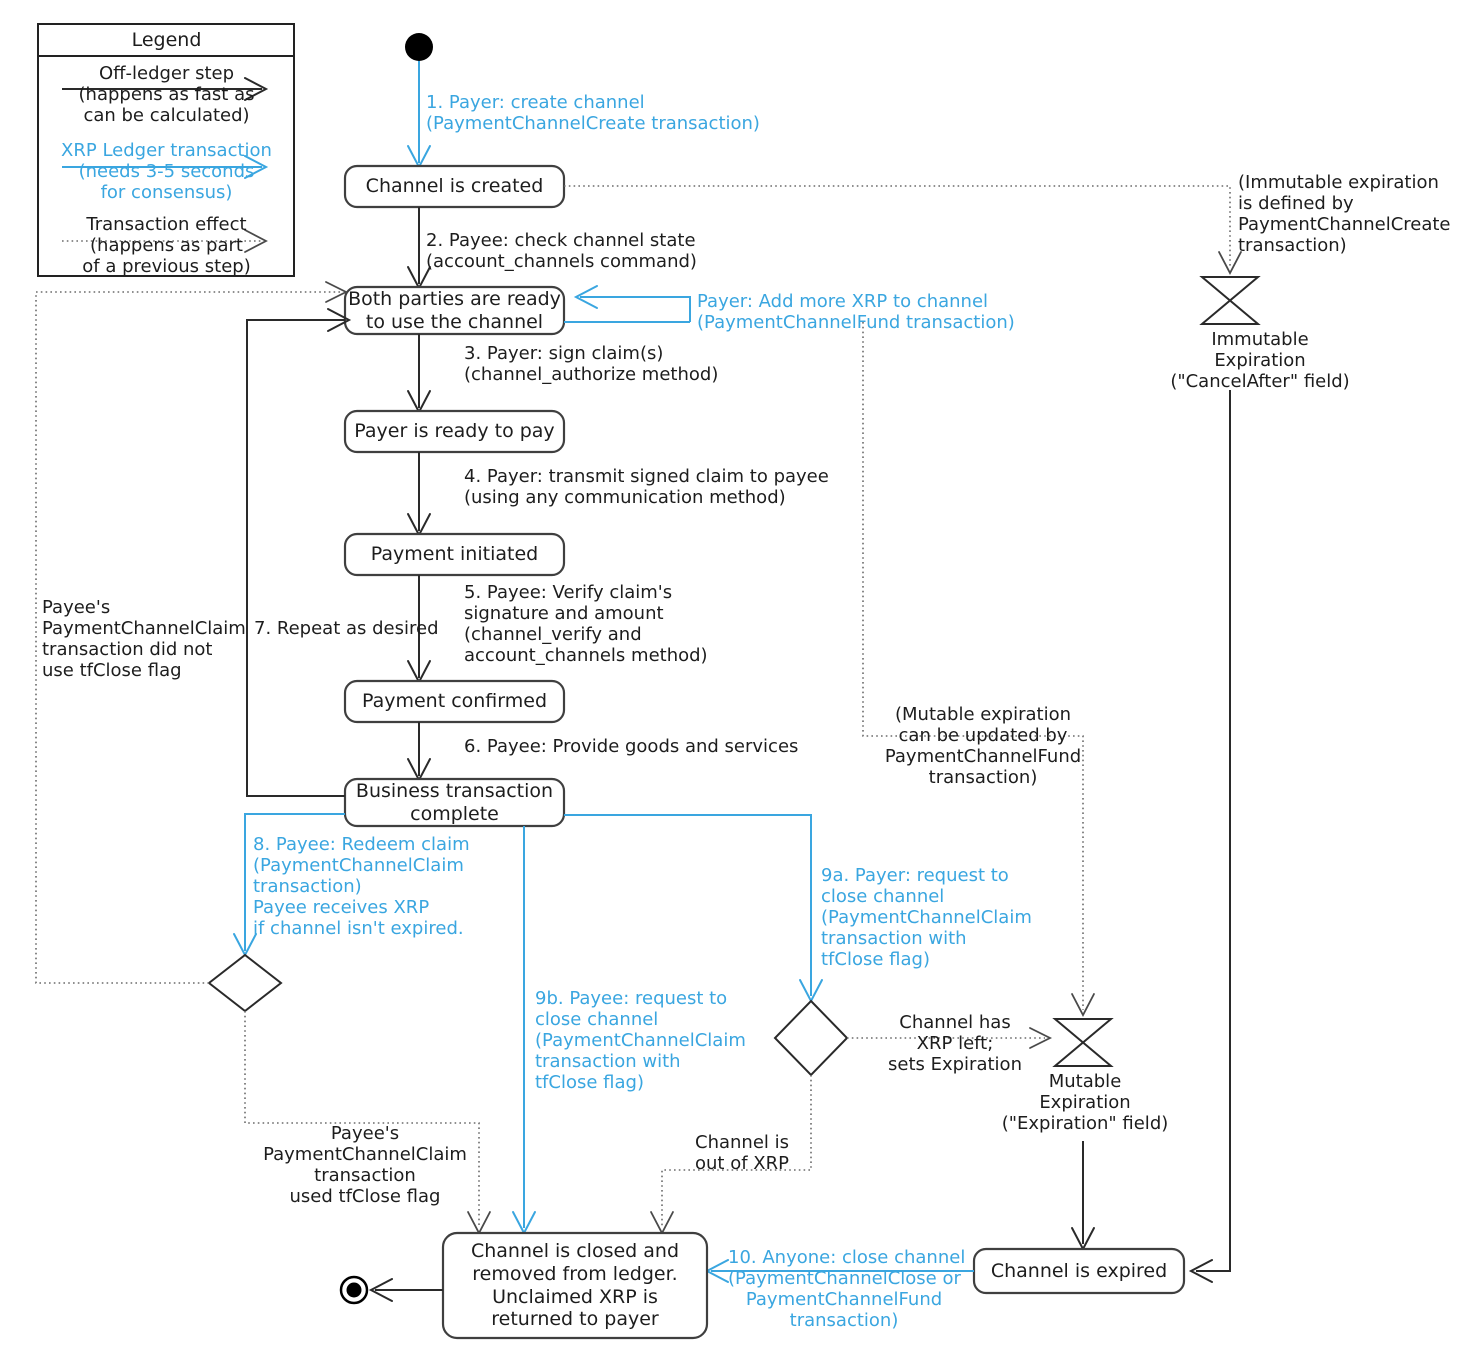  Describe the element at coordinates (454, 701) in the screenshot. I see `label-payment-confirmed: Payment confirmed` at that location.